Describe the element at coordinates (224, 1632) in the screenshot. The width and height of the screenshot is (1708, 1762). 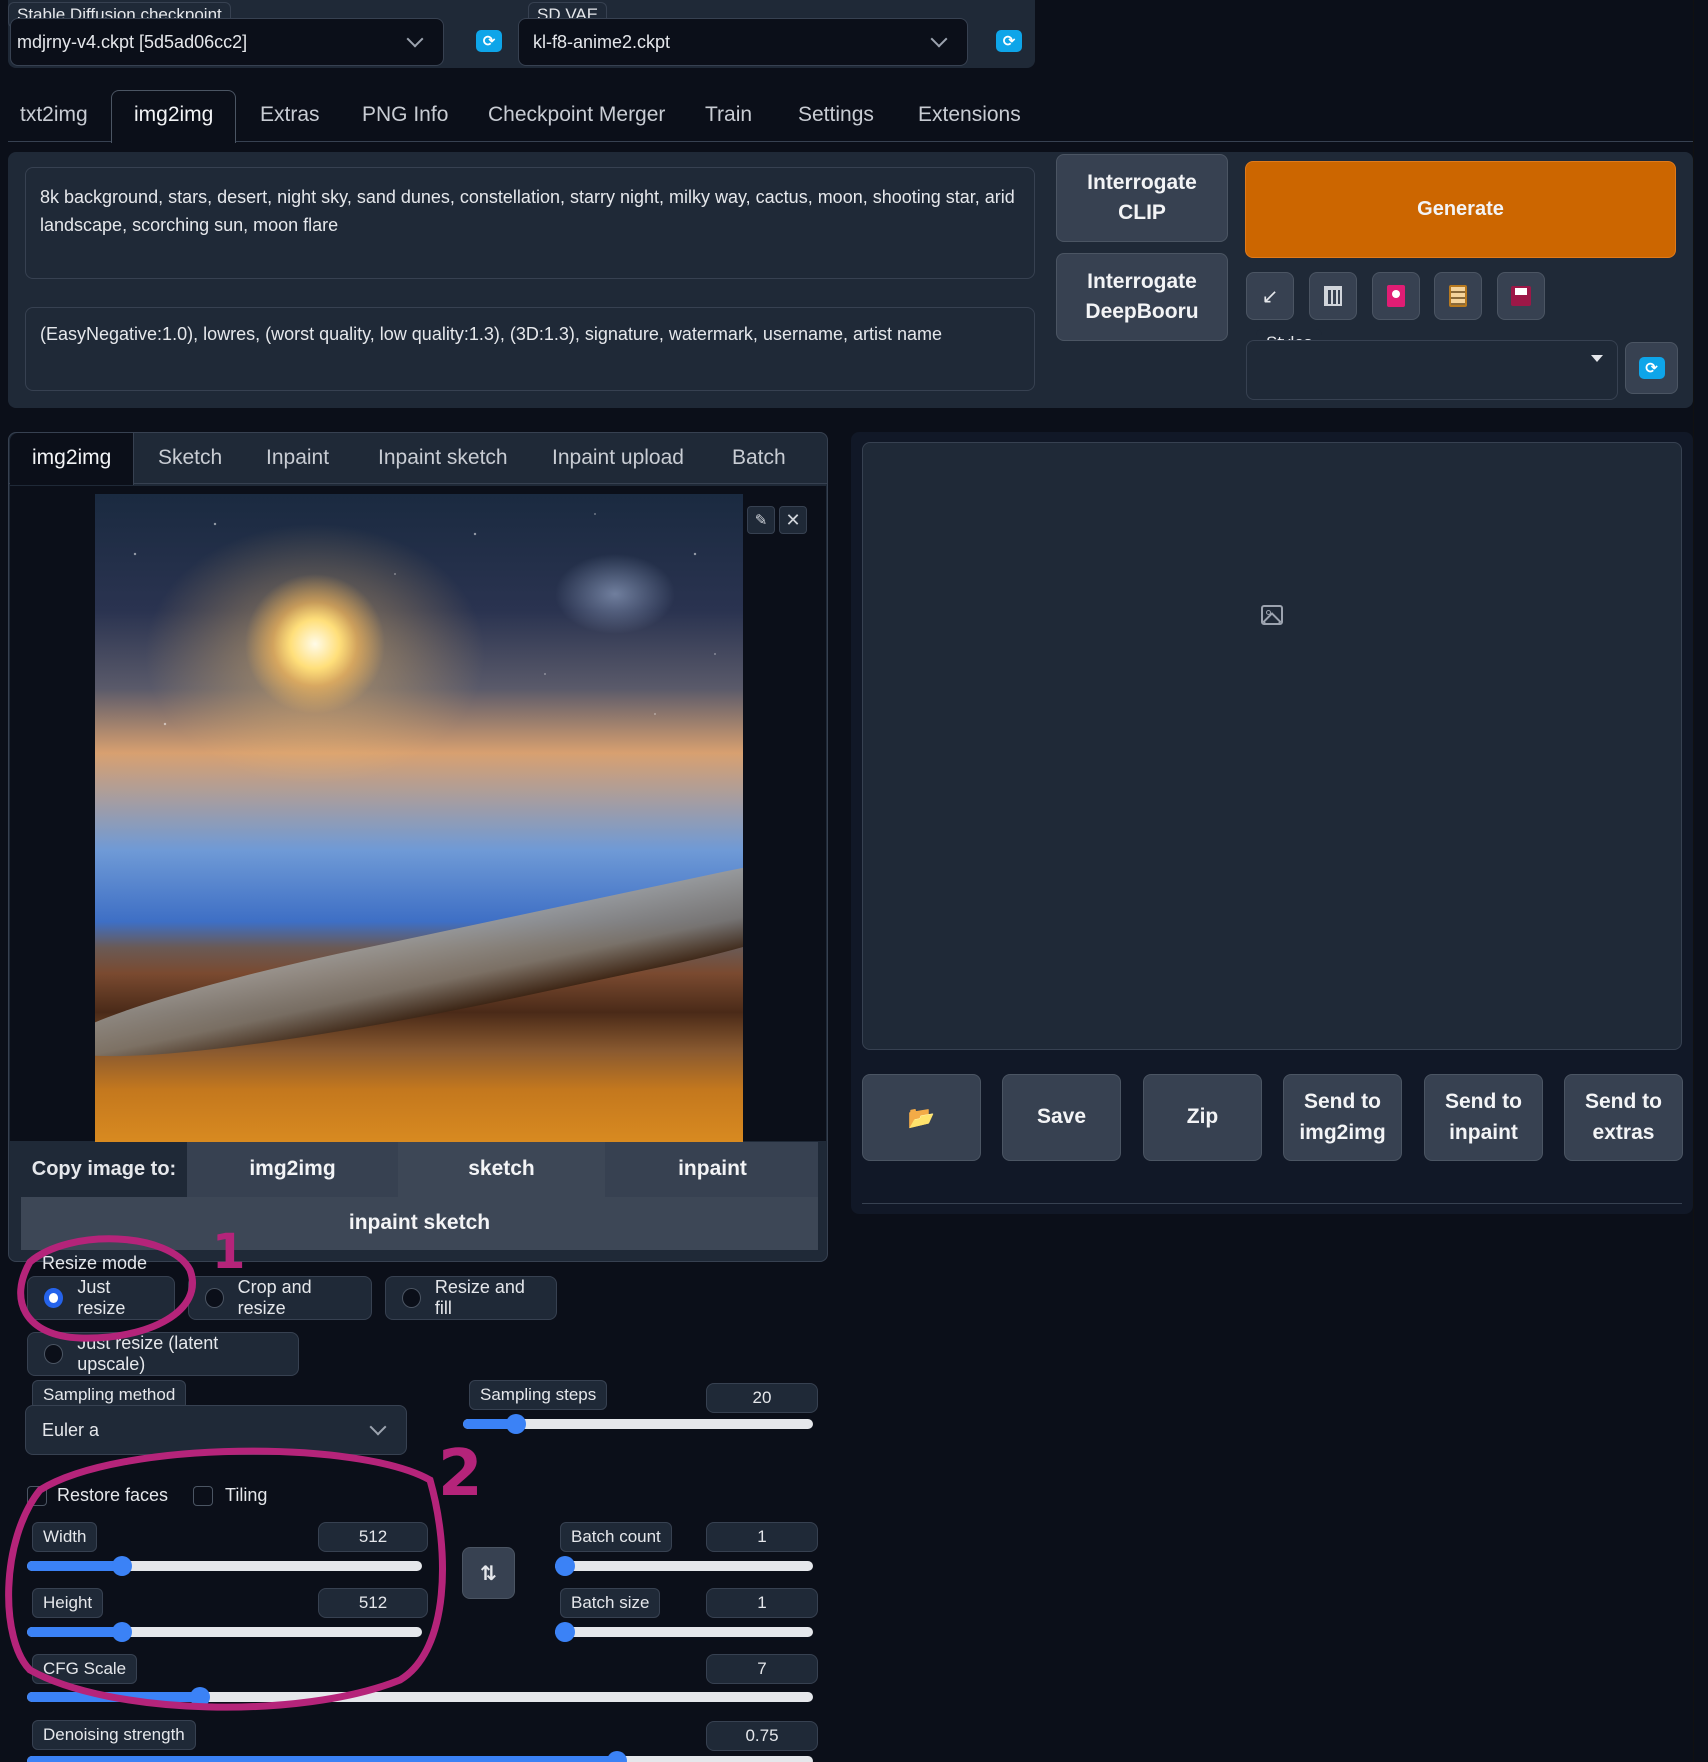
I see `height-slider` at that location.